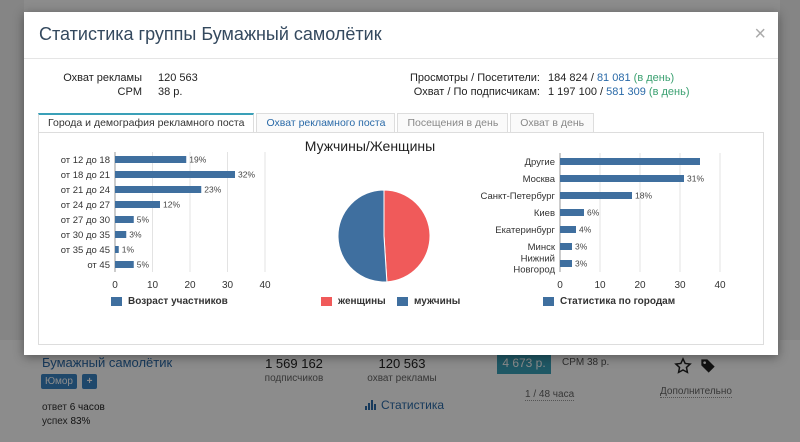 This screenshot has width=800, height=442. Describe the element at coordinates (593, 213) in the screenshot. I see `city-data-label: 6%` at that location.